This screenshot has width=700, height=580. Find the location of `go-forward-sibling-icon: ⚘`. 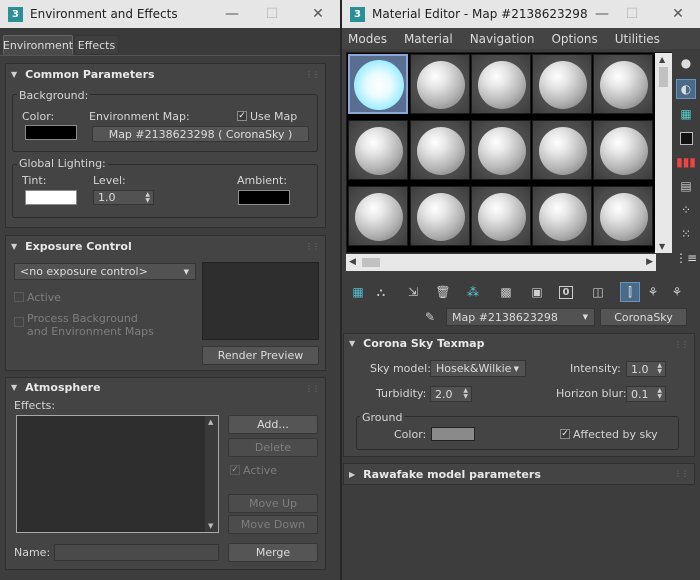

go-forward-sibling-icon: ⚘ is located at coordinates (677, 292).